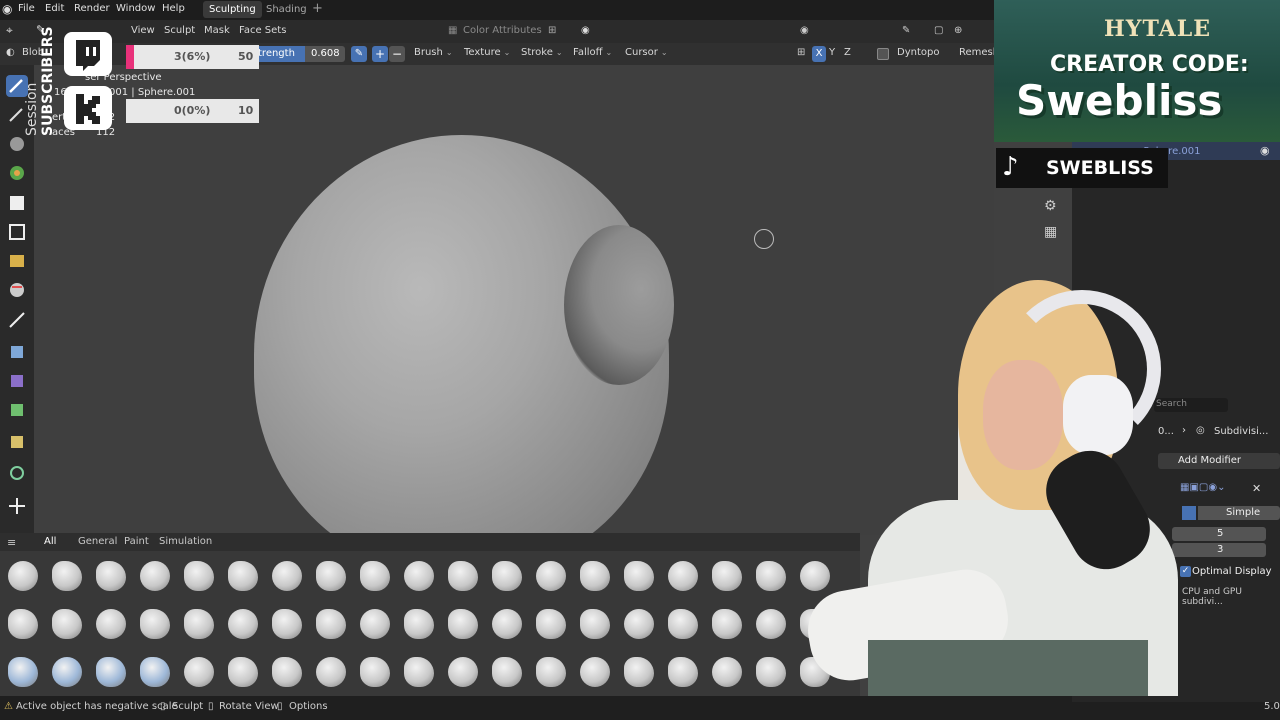  What do you see at coordinates (1219, 534) in the screenshot?
I see `levels-viewport-field: 5` at bounding box center [1219, 534].